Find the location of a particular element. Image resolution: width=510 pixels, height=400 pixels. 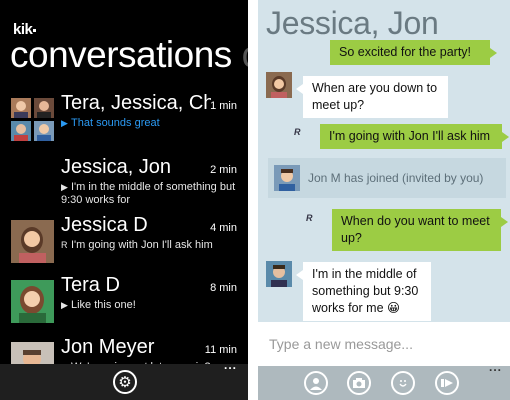

message-composer is located at coordinates (384, 344).